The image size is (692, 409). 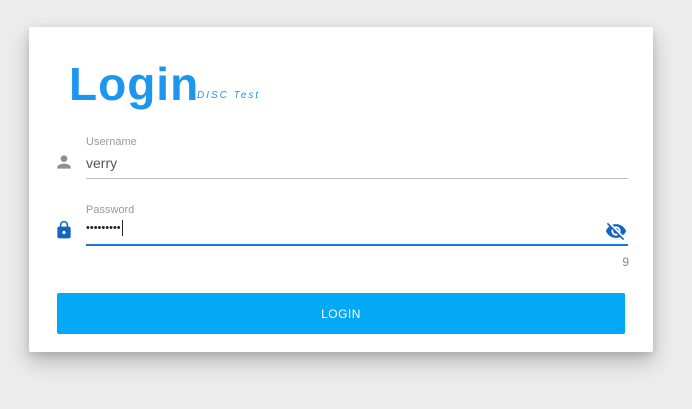 I want to click on page-subtitle: DISC Test, so click(x=229, y=95).